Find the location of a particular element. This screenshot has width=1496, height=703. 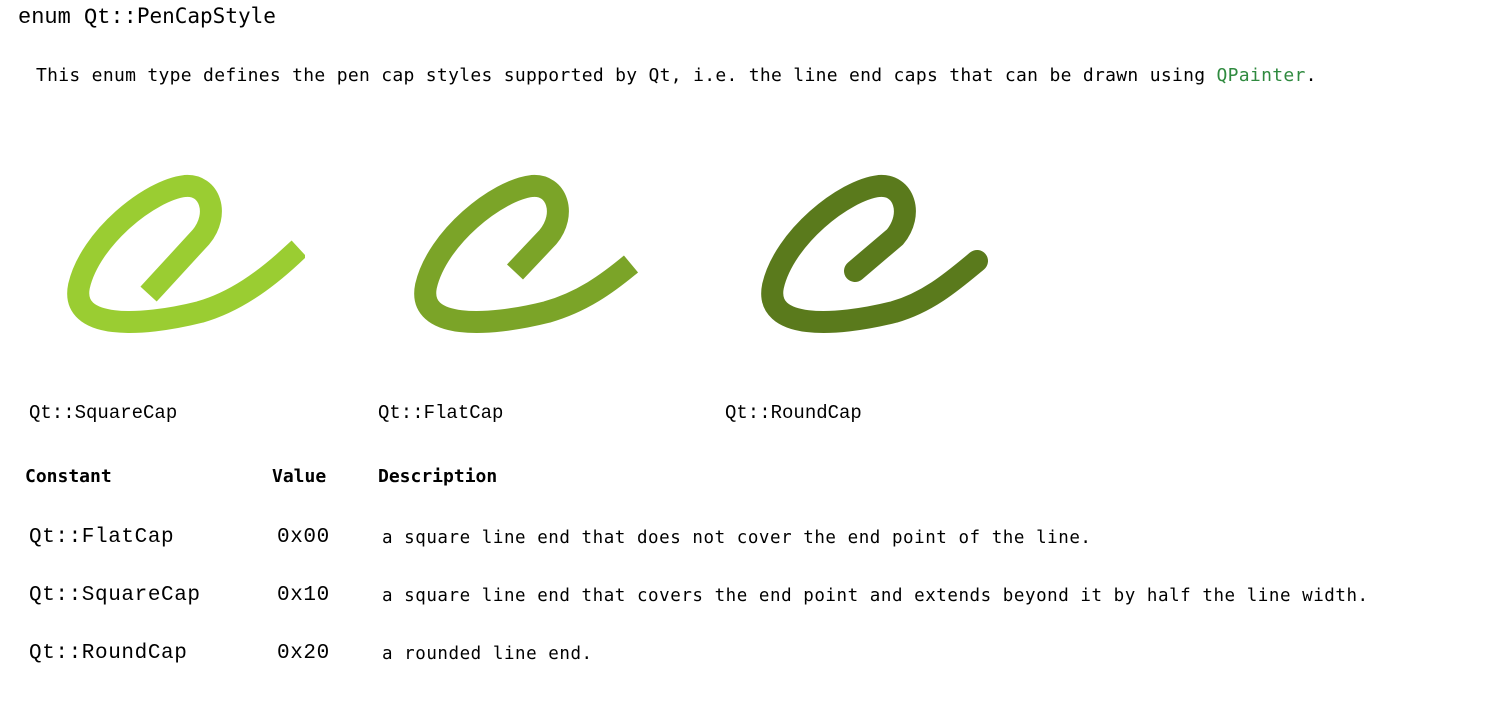

constant-cell: Qt::RoundCap is located at coordinates (108, 653).